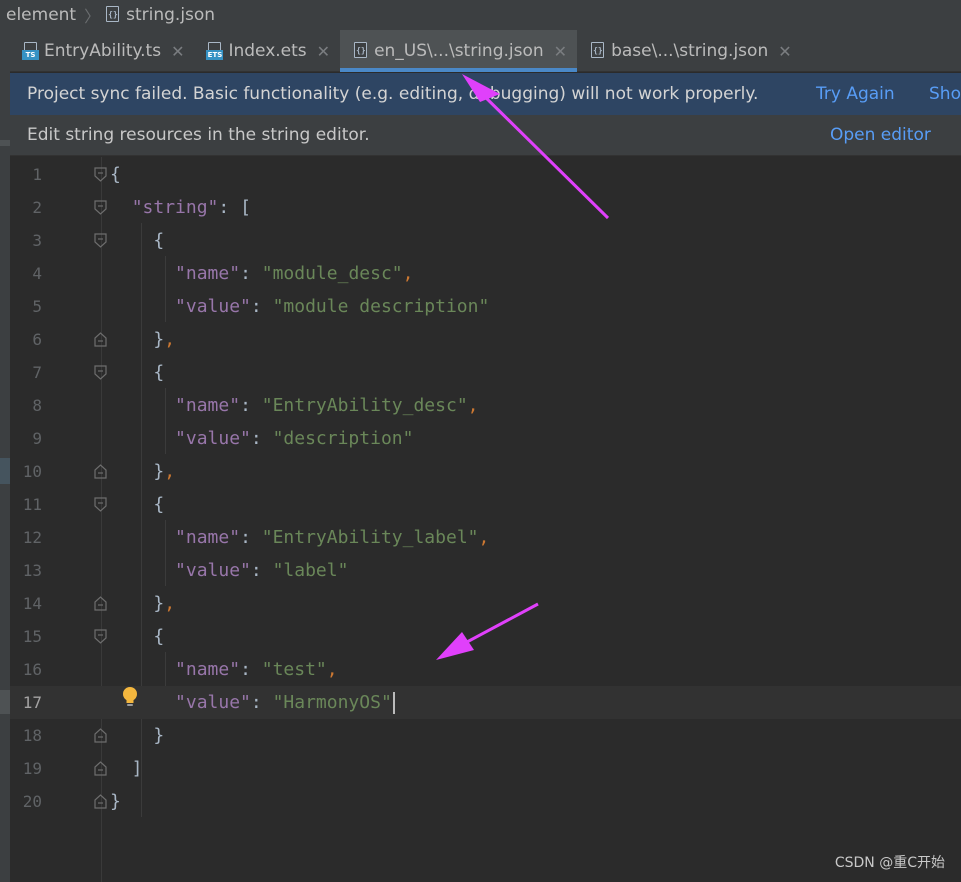  I want to click on tab-base-string-json: {} base\...\string.json ✕, so click(689, 51).